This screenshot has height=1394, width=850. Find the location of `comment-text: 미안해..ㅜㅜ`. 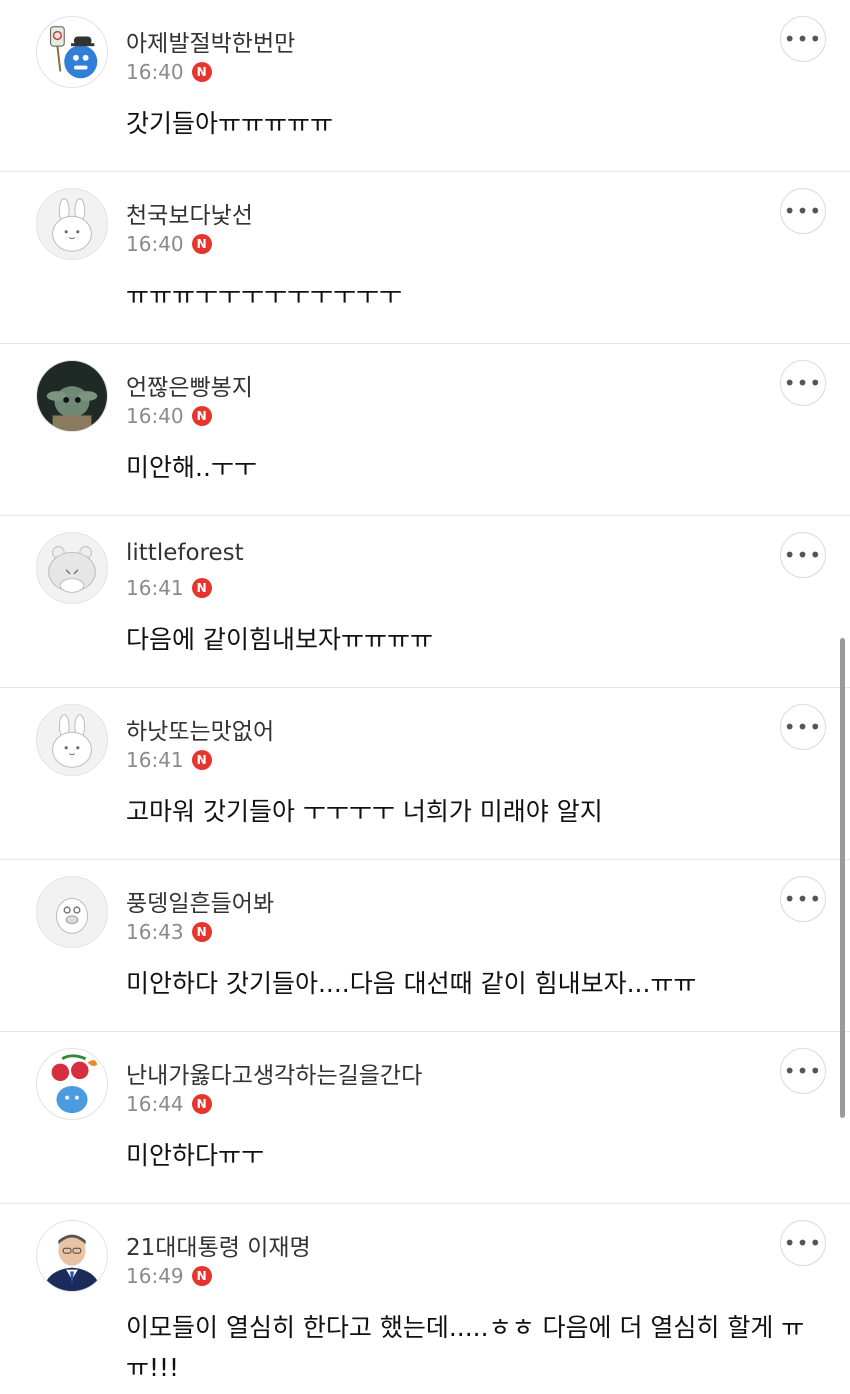

comment-text: 미안해..ㅜㅜ is located at coordinates (191, 467).